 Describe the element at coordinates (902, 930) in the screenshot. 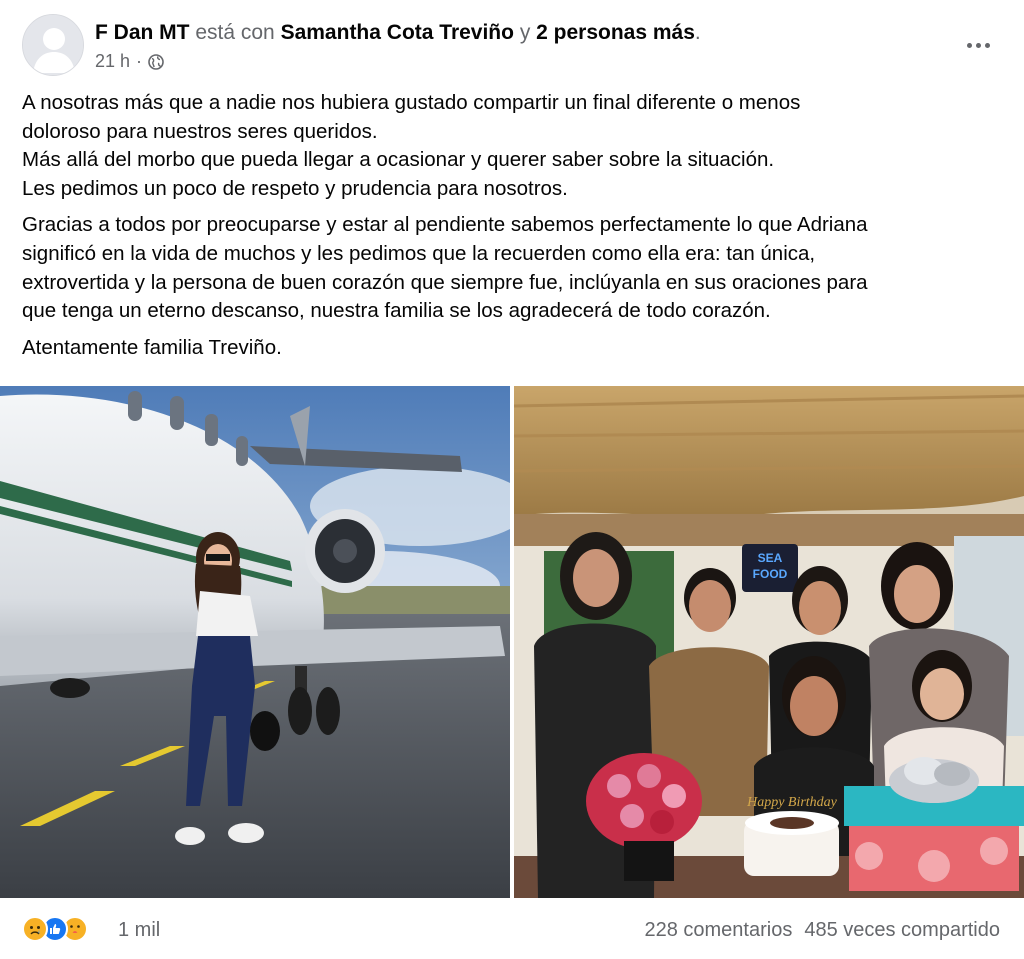

I see `shares-count: 485 veces compartido` at that location.